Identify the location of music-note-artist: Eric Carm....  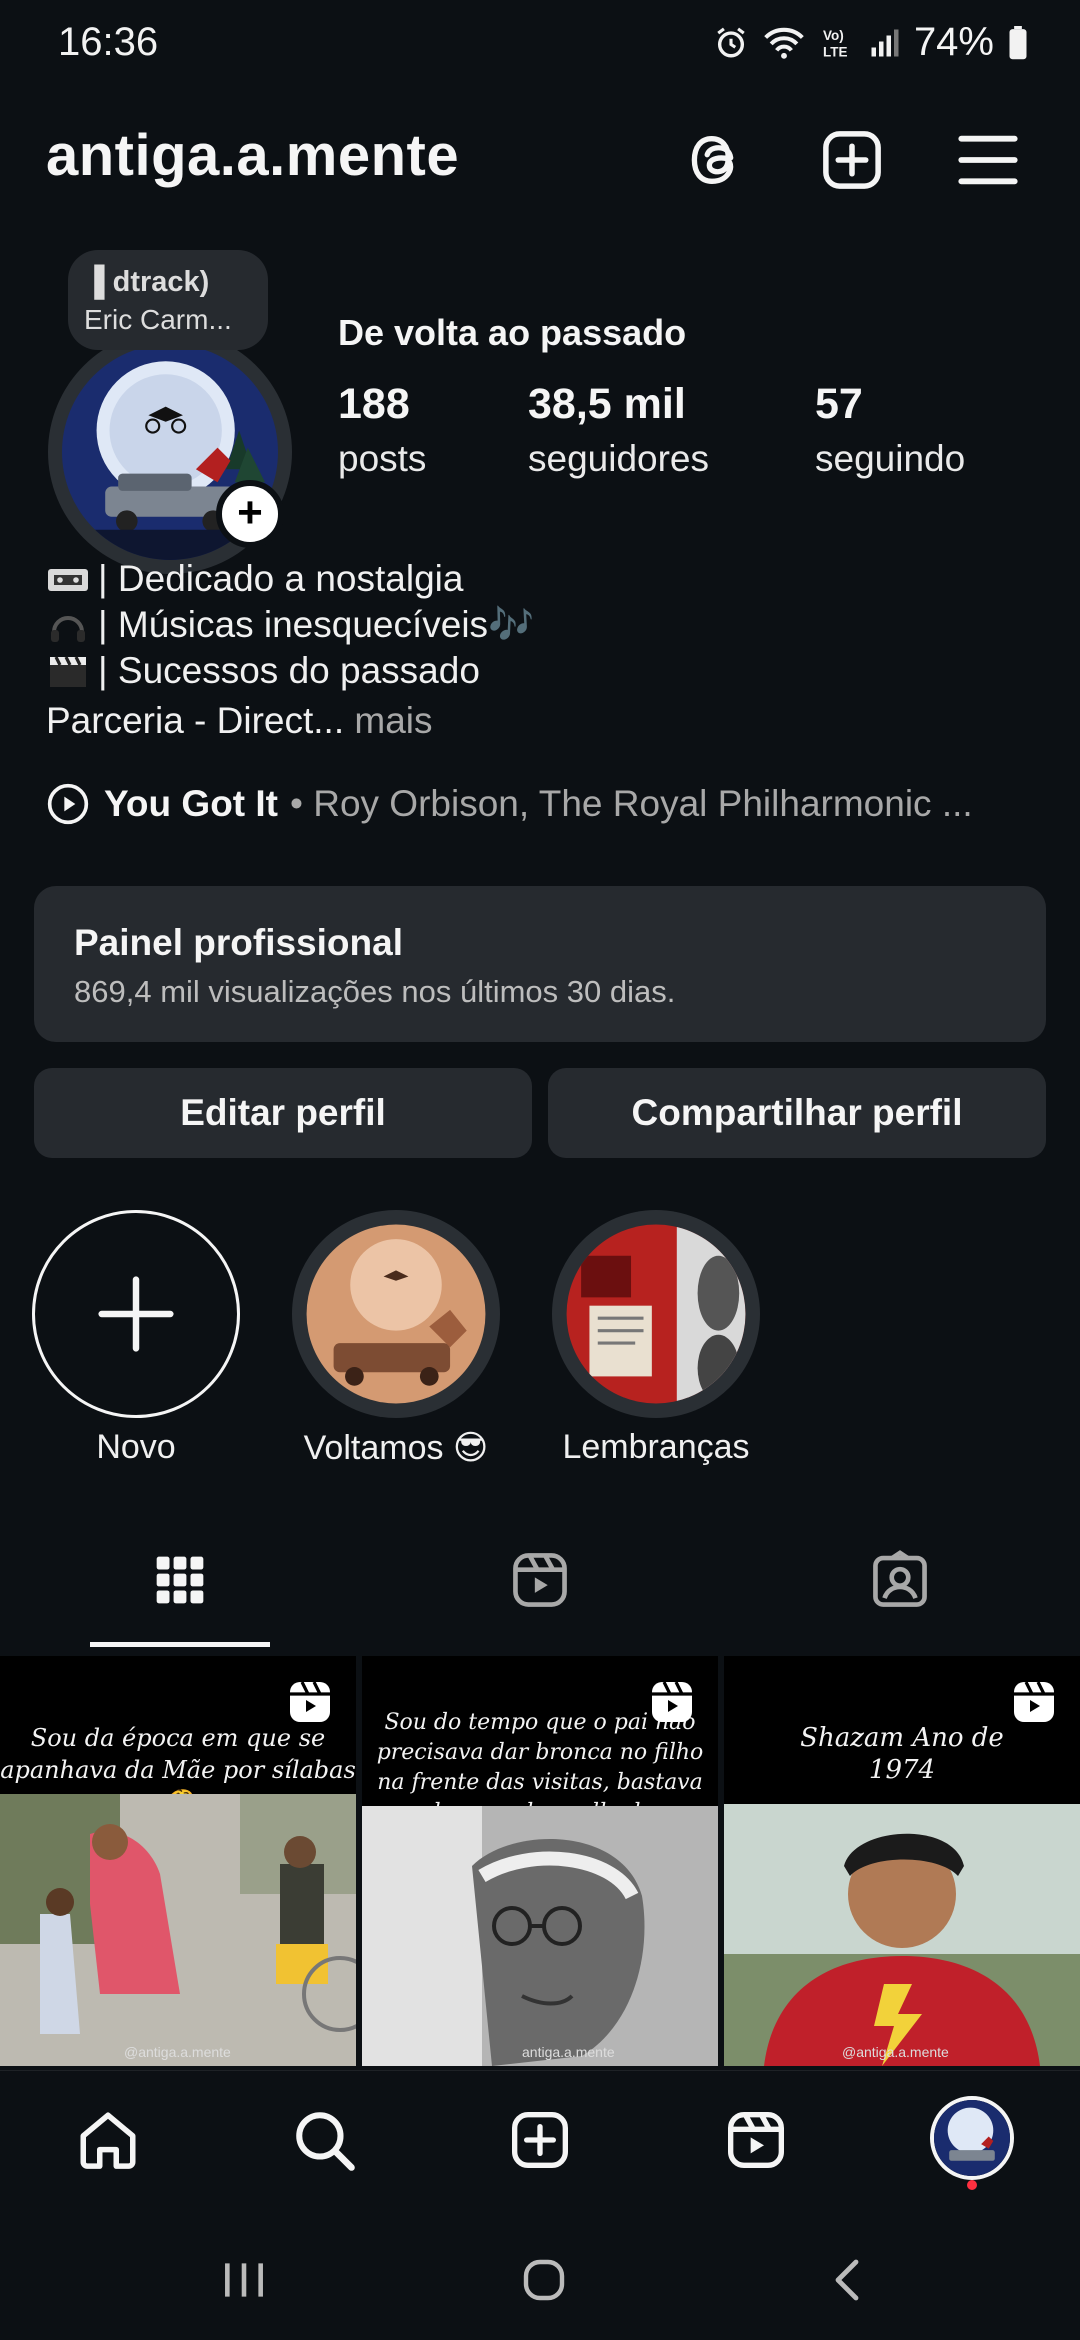
(158, 319).